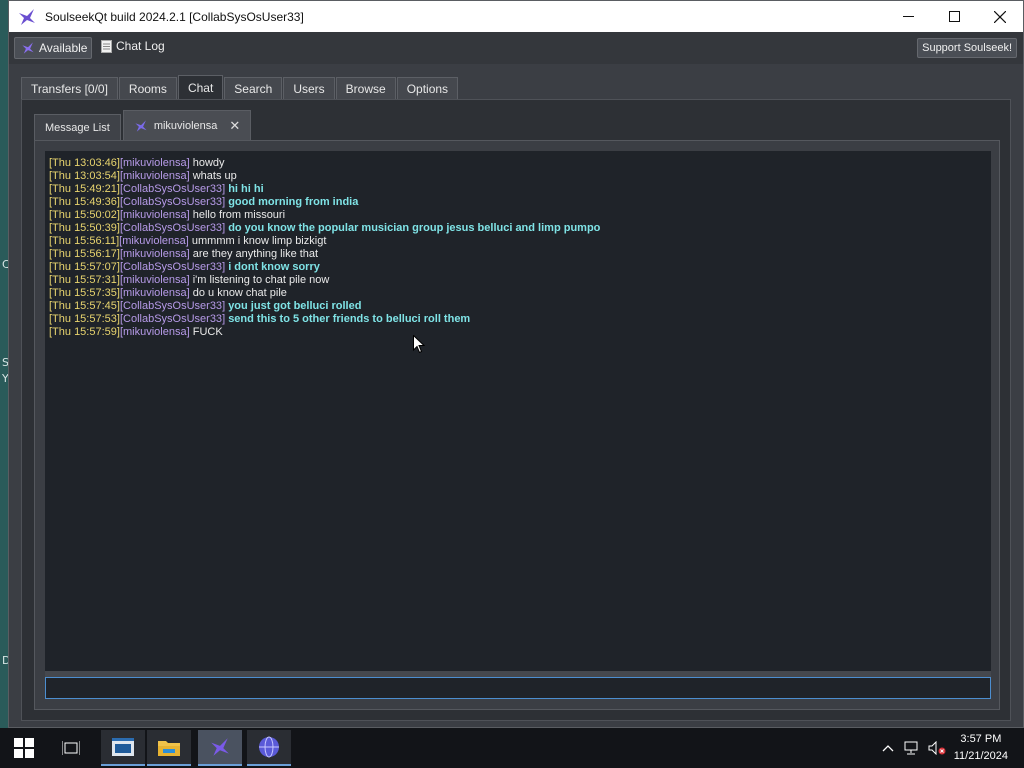  I want to click on close-tab-icon: ✕, so click(234, 126).